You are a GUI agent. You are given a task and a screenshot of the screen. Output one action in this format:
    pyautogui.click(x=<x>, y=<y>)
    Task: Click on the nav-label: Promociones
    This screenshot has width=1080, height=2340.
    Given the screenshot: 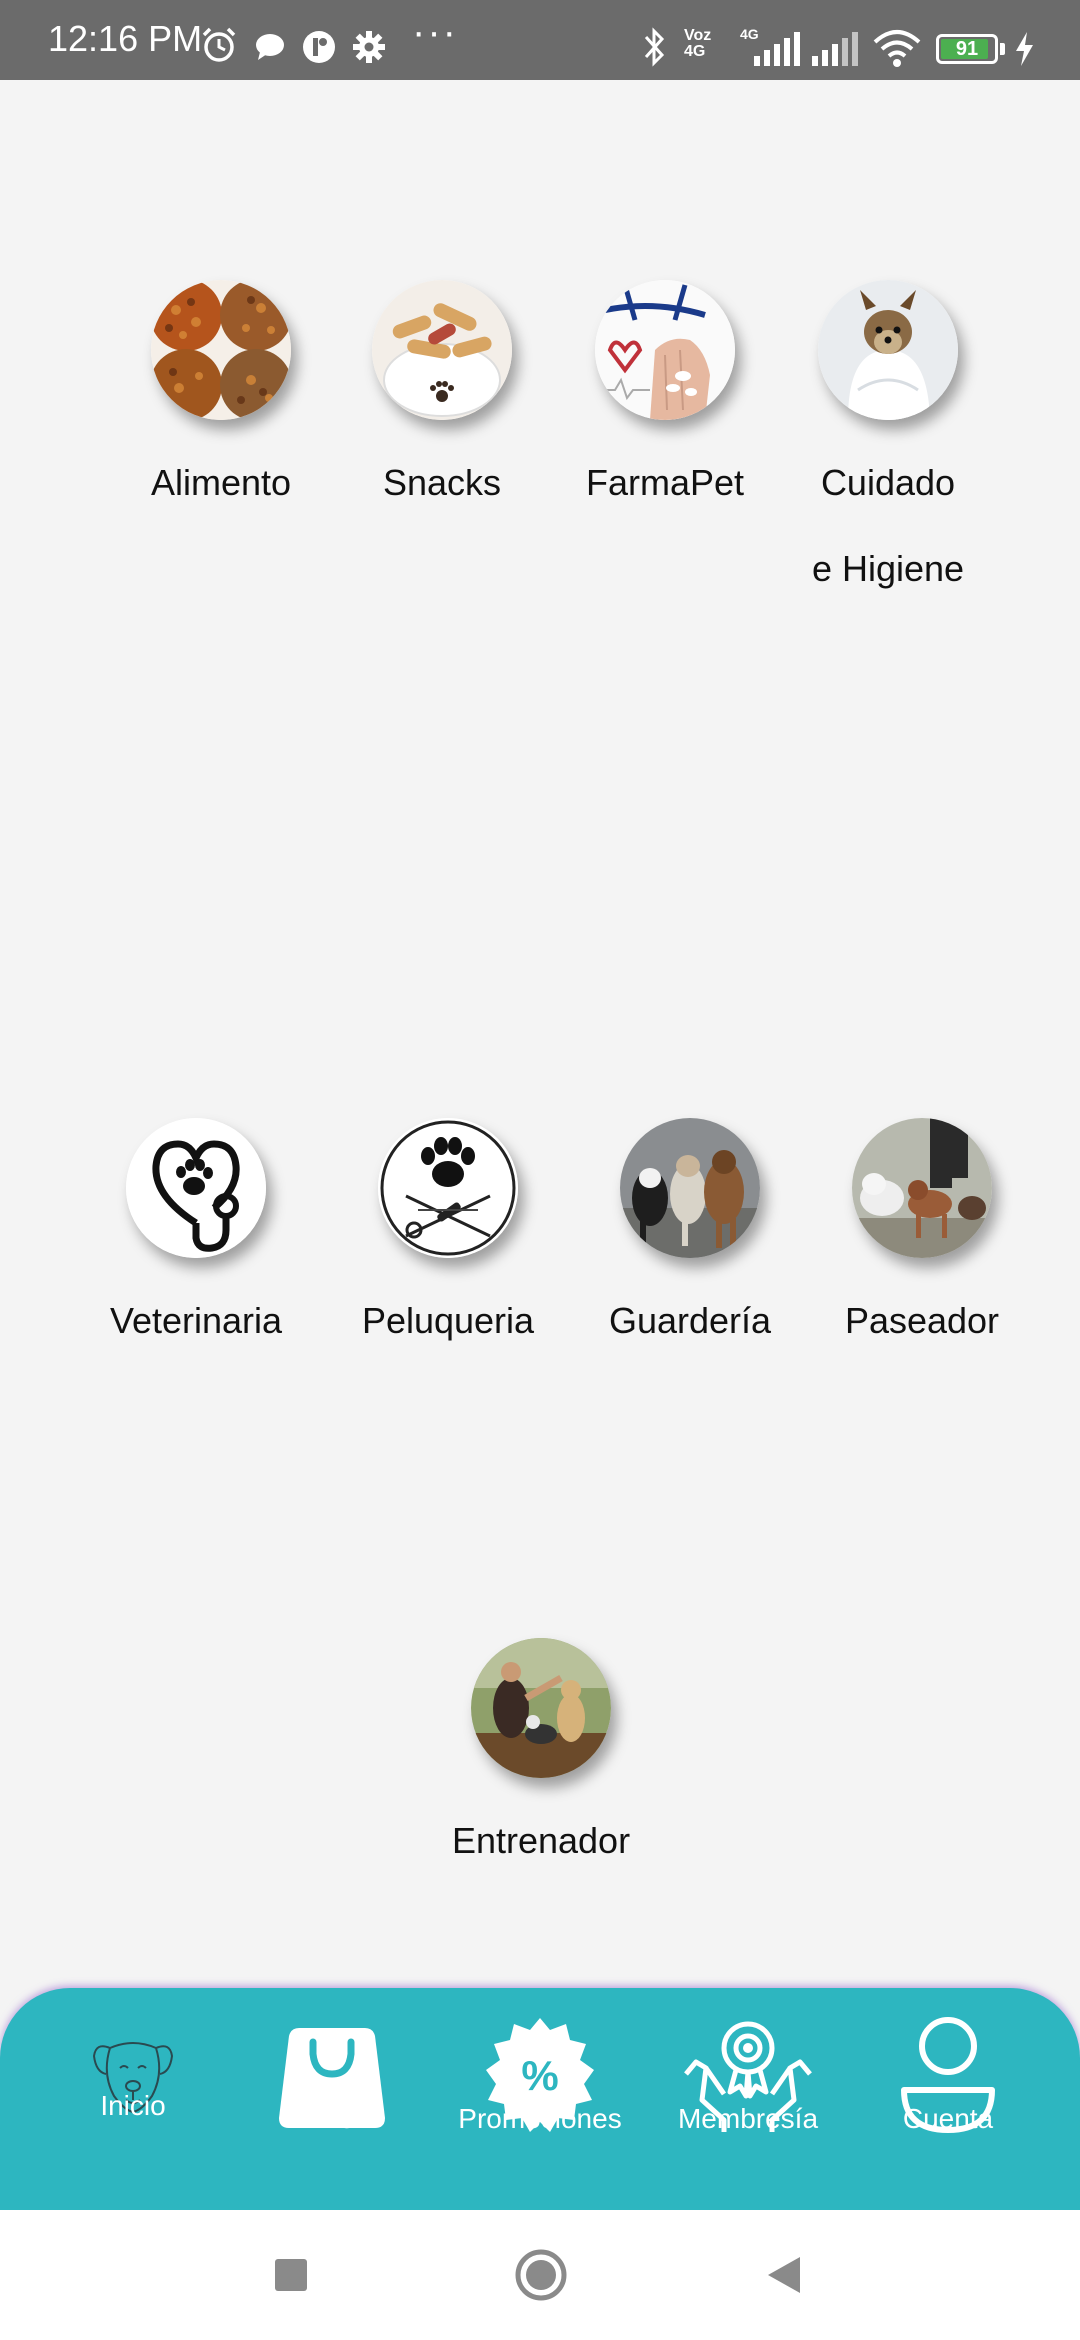 What is the action you would take?
    pyautogui.click(x=540, y=2118)
    